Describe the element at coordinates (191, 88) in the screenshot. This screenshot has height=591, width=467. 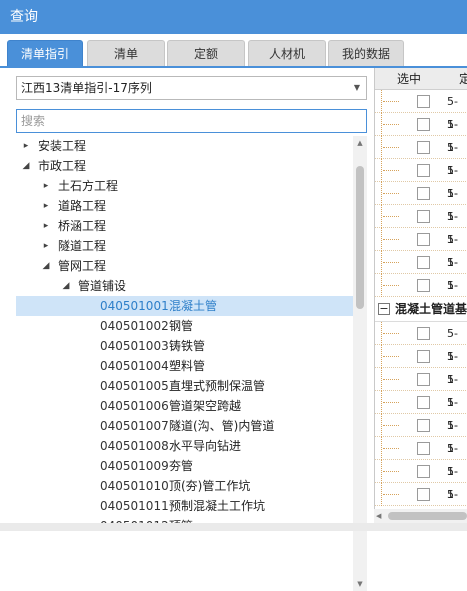
I see `guide-select: 江西13清单指引-17序列 ▼` at that location.